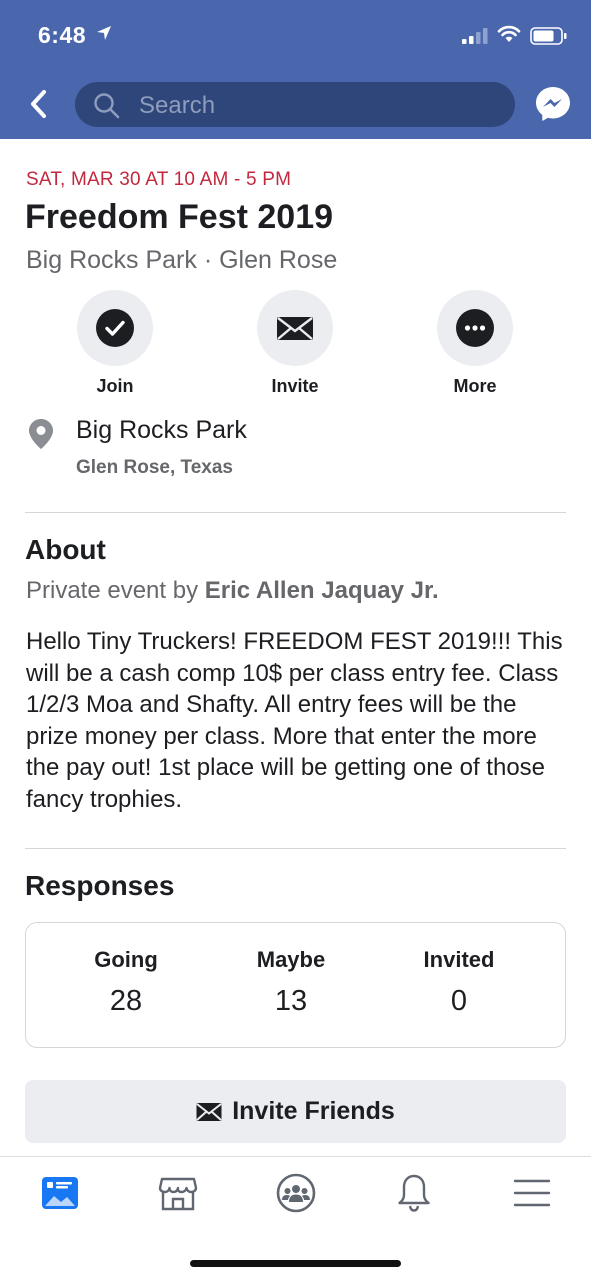 The image size is (591, 1280). What do you see at coordinates (104, 33) in the screenshot?
I see `location-arrow-icon` at bounding box center [104, 33].